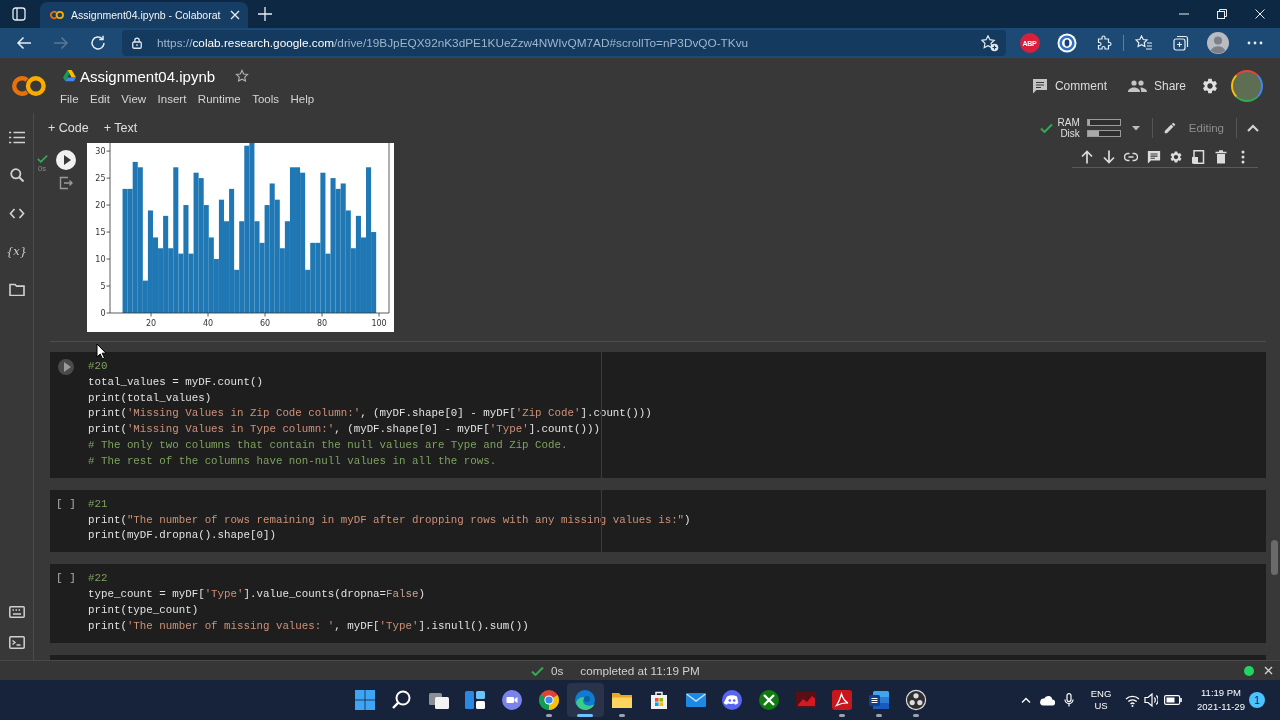  What do you see at coordinates (1242, 156) in the screenshot?
I see `more-vertical-icon` at bounding box center [1242, 156].